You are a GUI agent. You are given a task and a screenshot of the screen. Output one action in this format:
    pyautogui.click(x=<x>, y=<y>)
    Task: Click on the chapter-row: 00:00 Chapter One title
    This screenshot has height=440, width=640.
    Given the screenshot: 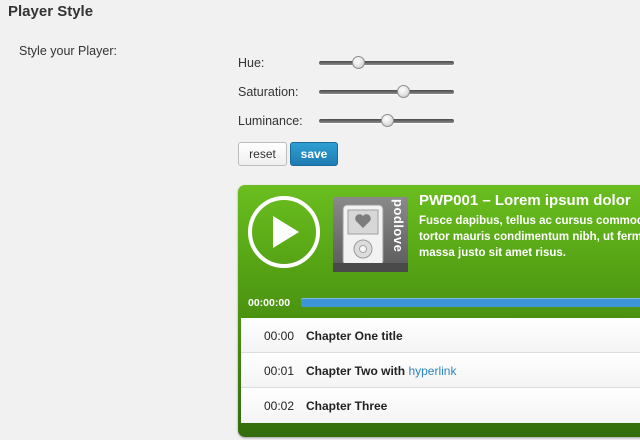 What is the action you would take?
    pyautogui.click(x=440, y=335)
    